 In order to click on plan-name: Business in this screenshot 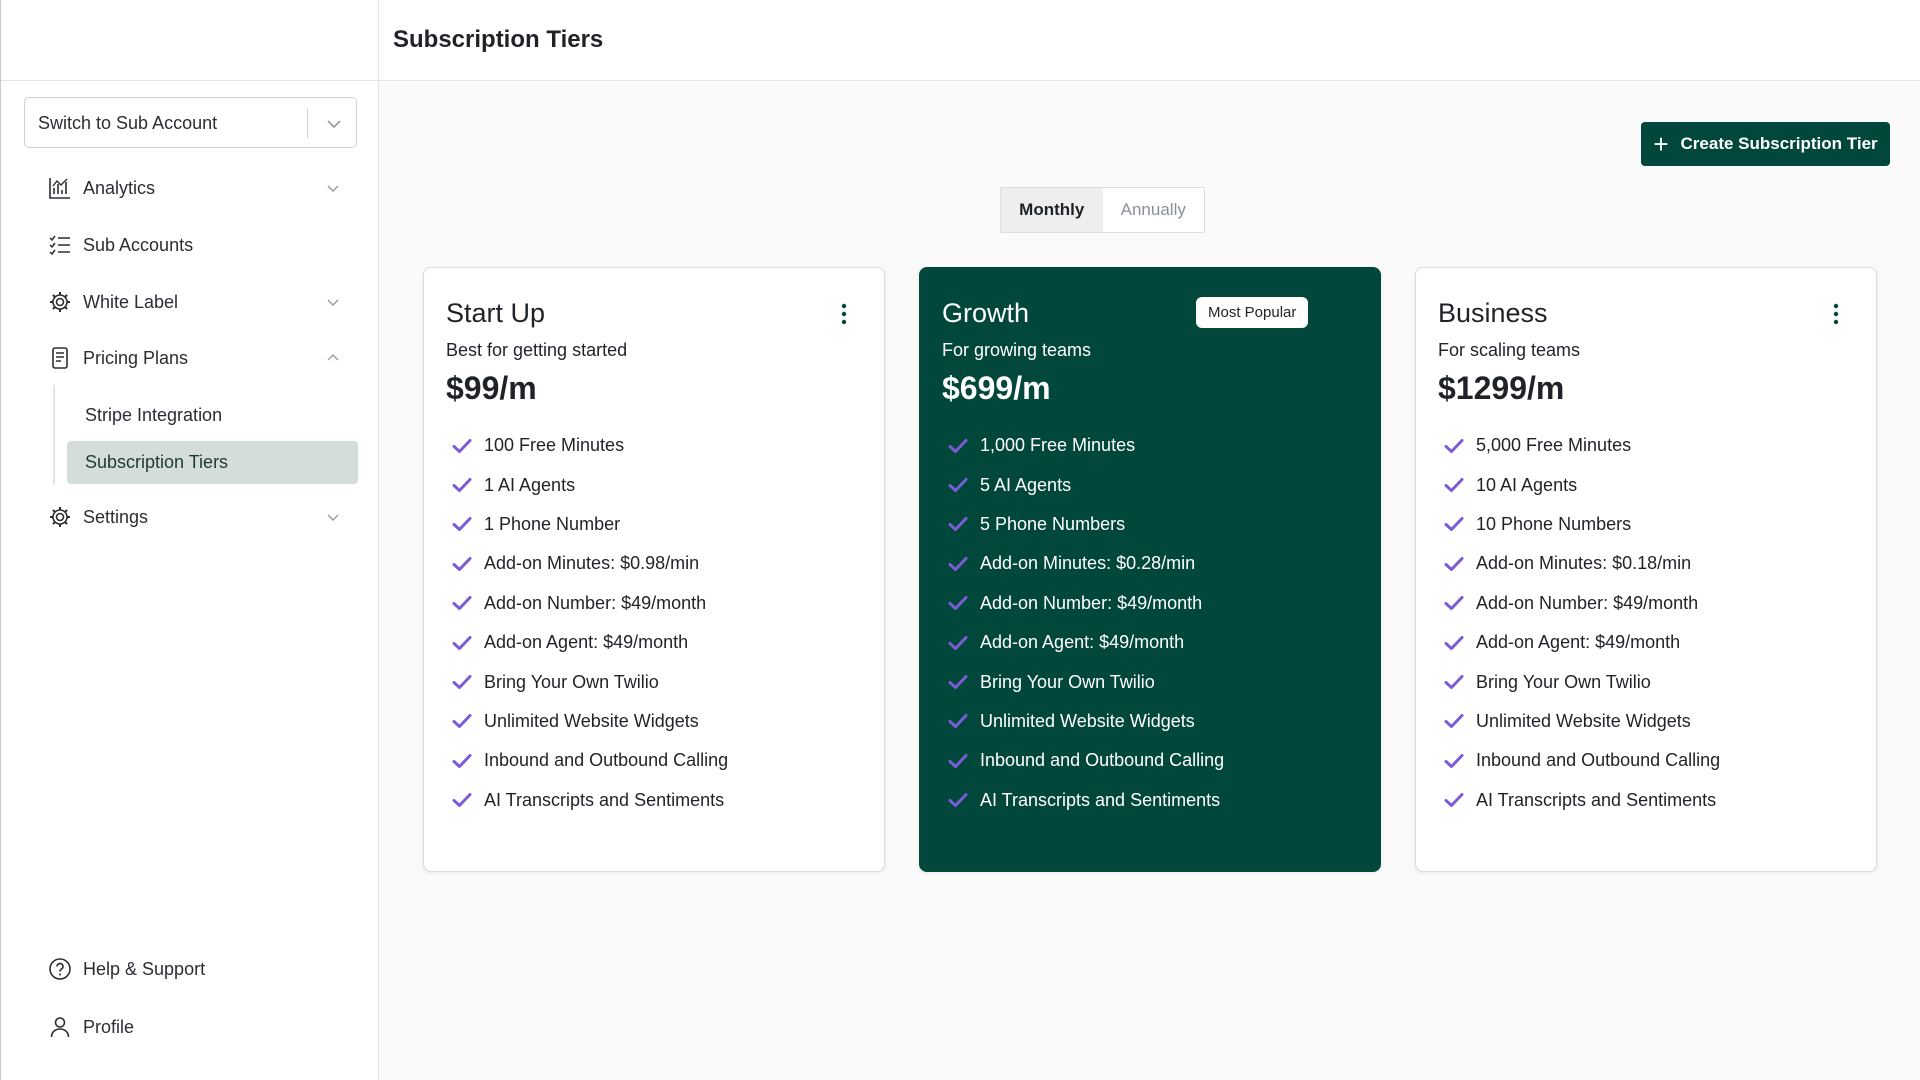, I will do `click(1493, 313)`.